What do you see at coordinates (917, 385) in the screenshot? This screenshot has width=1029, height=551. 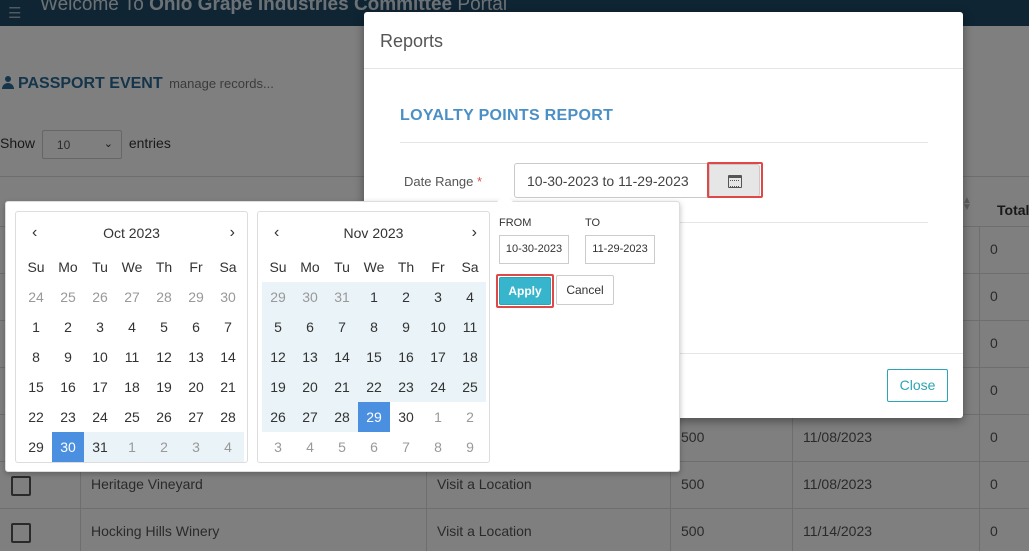 I see `close-button: Close` at bounding box center [917, 385].